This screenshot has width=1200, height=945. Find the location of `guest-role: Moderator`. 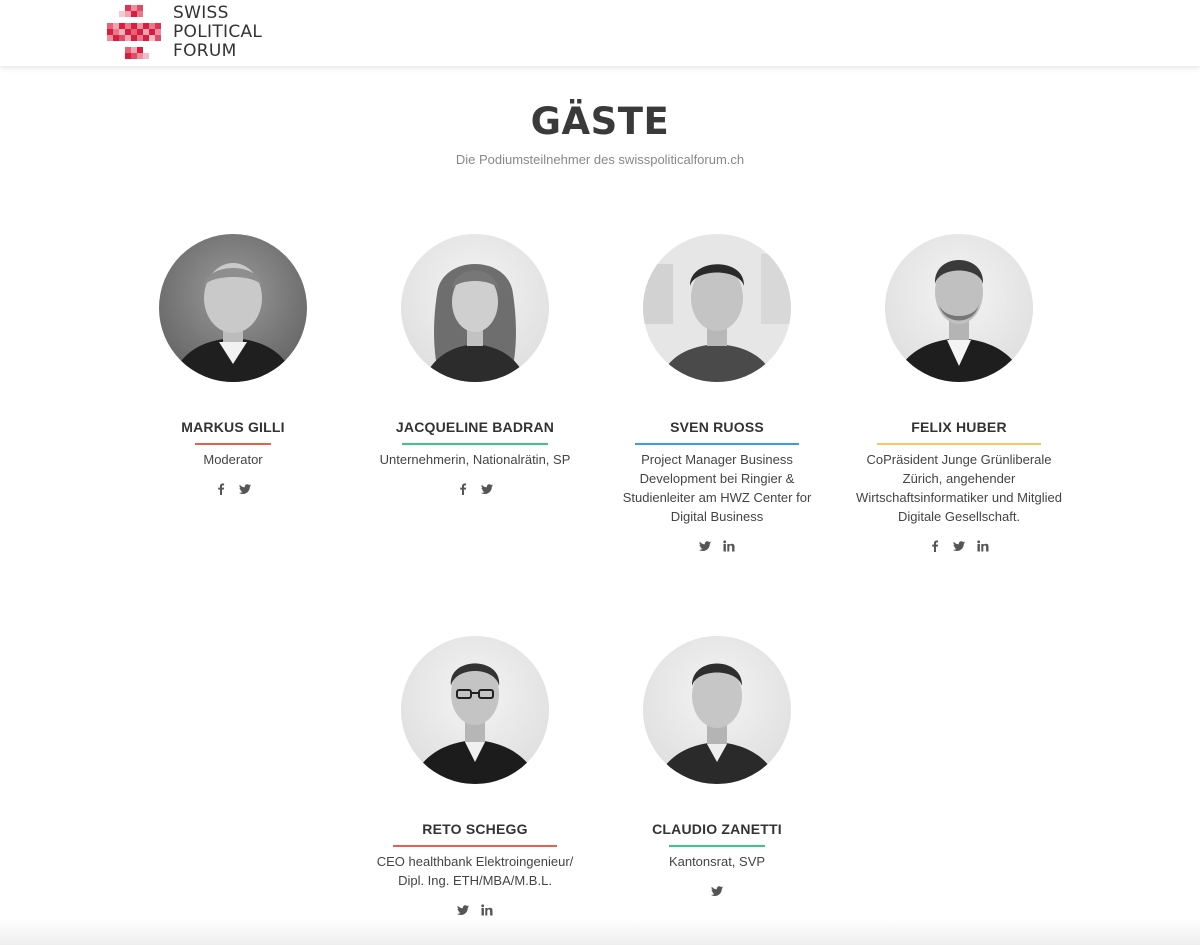

guest-role: Moderator is located at coordinates (233, 459).